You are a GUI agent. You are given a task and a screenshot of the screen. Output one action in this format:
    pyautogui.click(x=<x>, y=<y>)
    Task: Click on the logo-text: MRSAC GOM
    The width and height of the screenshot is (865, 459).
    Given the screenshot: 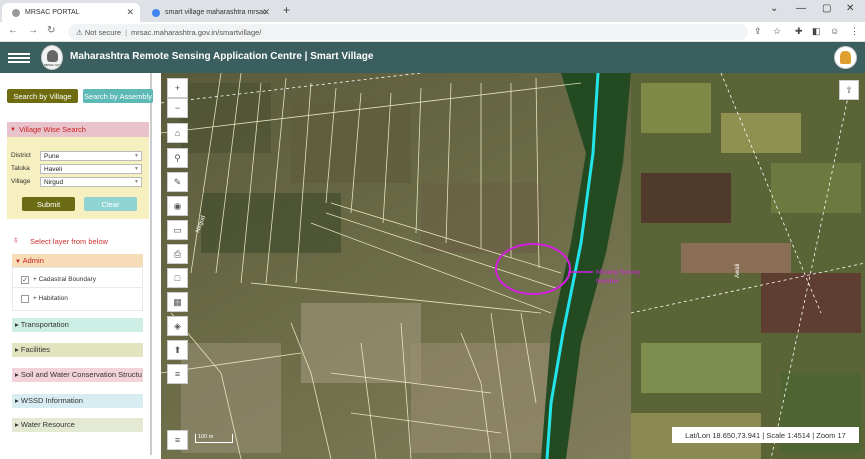 What is the action you would take?
    pyautogui.click(x=53, y=65)
    